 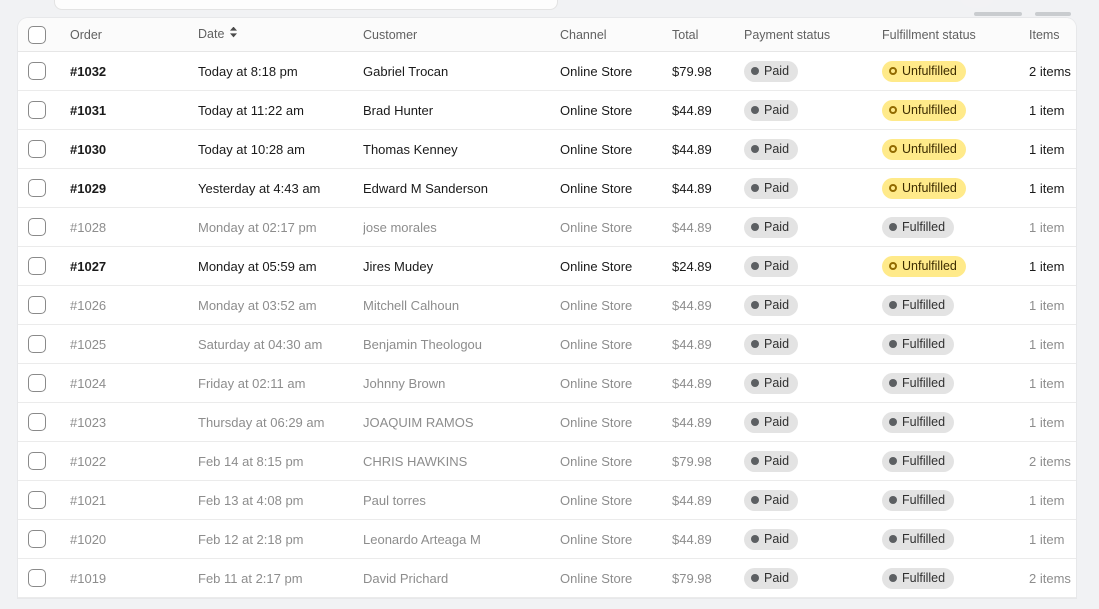 I want to click on column-header-payment-status: Payment status, so click(x=813, y=35).